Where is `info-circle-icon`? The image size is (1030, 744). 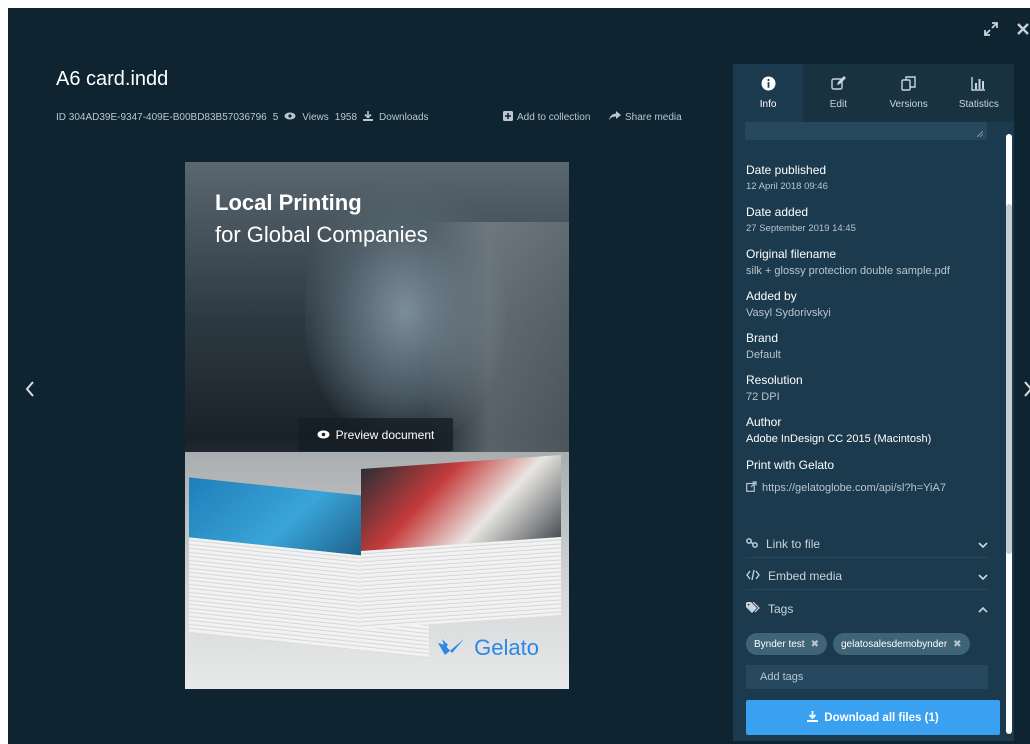
info-circle-icon is located at coordinates (768, 85).